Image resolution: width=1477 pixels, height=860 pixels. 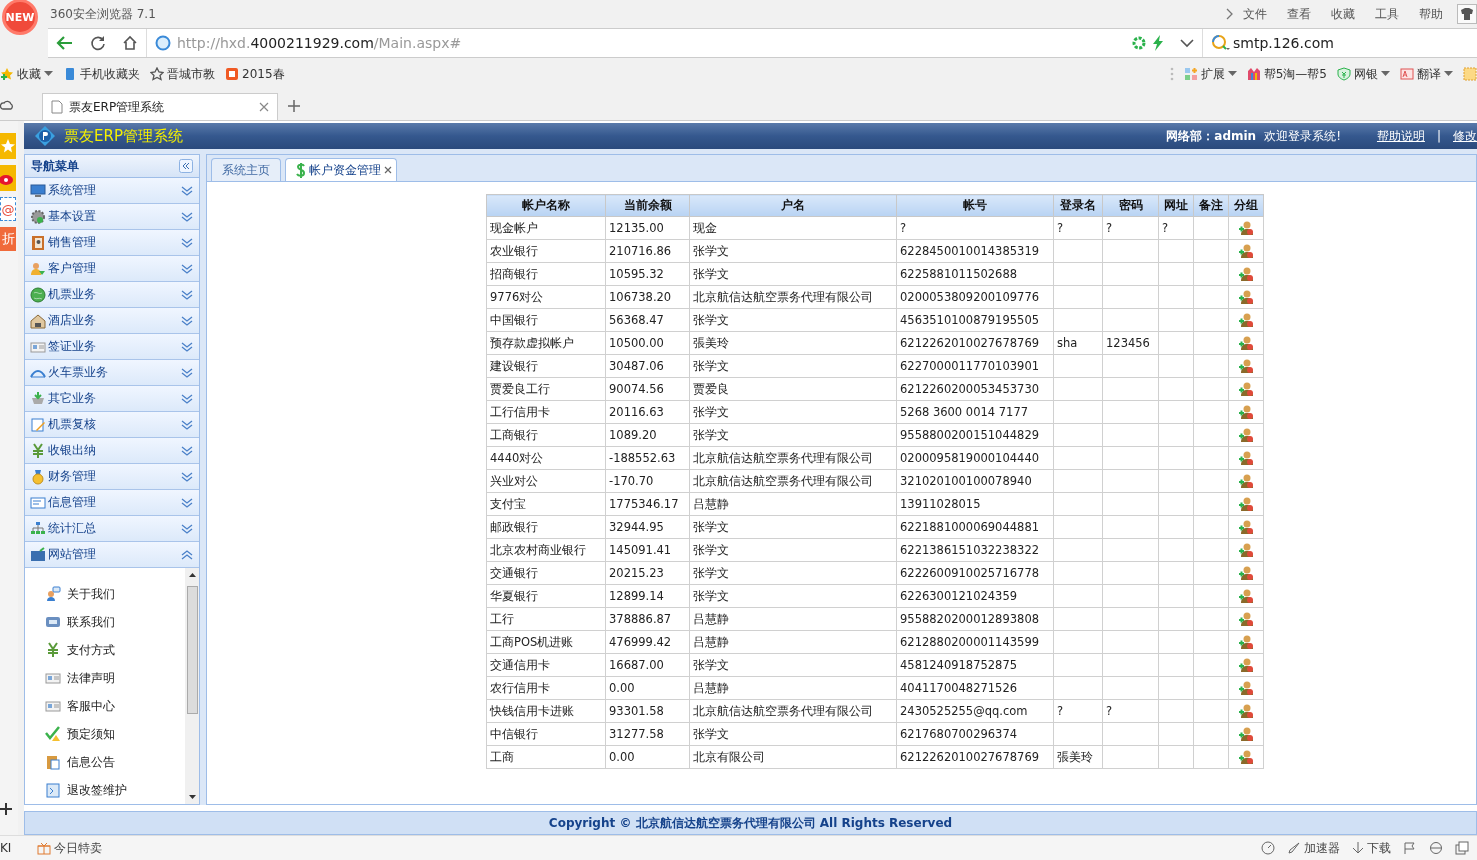 What do you see at coordinates (91, 622) in the screenshot?
I see `submenu-item: 联系我们` at bounding box center [91, 622].